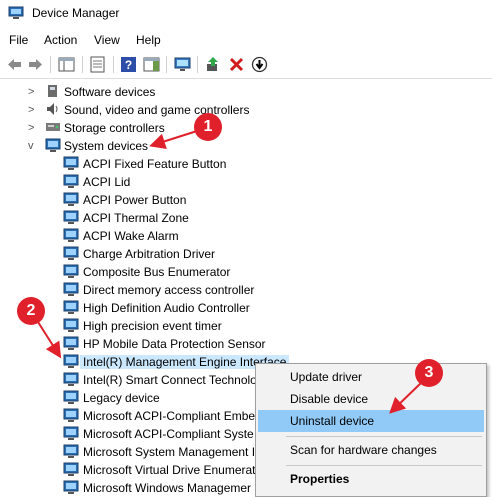  Describe the element at coordinates (169, 470) in the screenshot. I see `system-device-label: Microsoft Virtual Drive Enumerat` at that location.